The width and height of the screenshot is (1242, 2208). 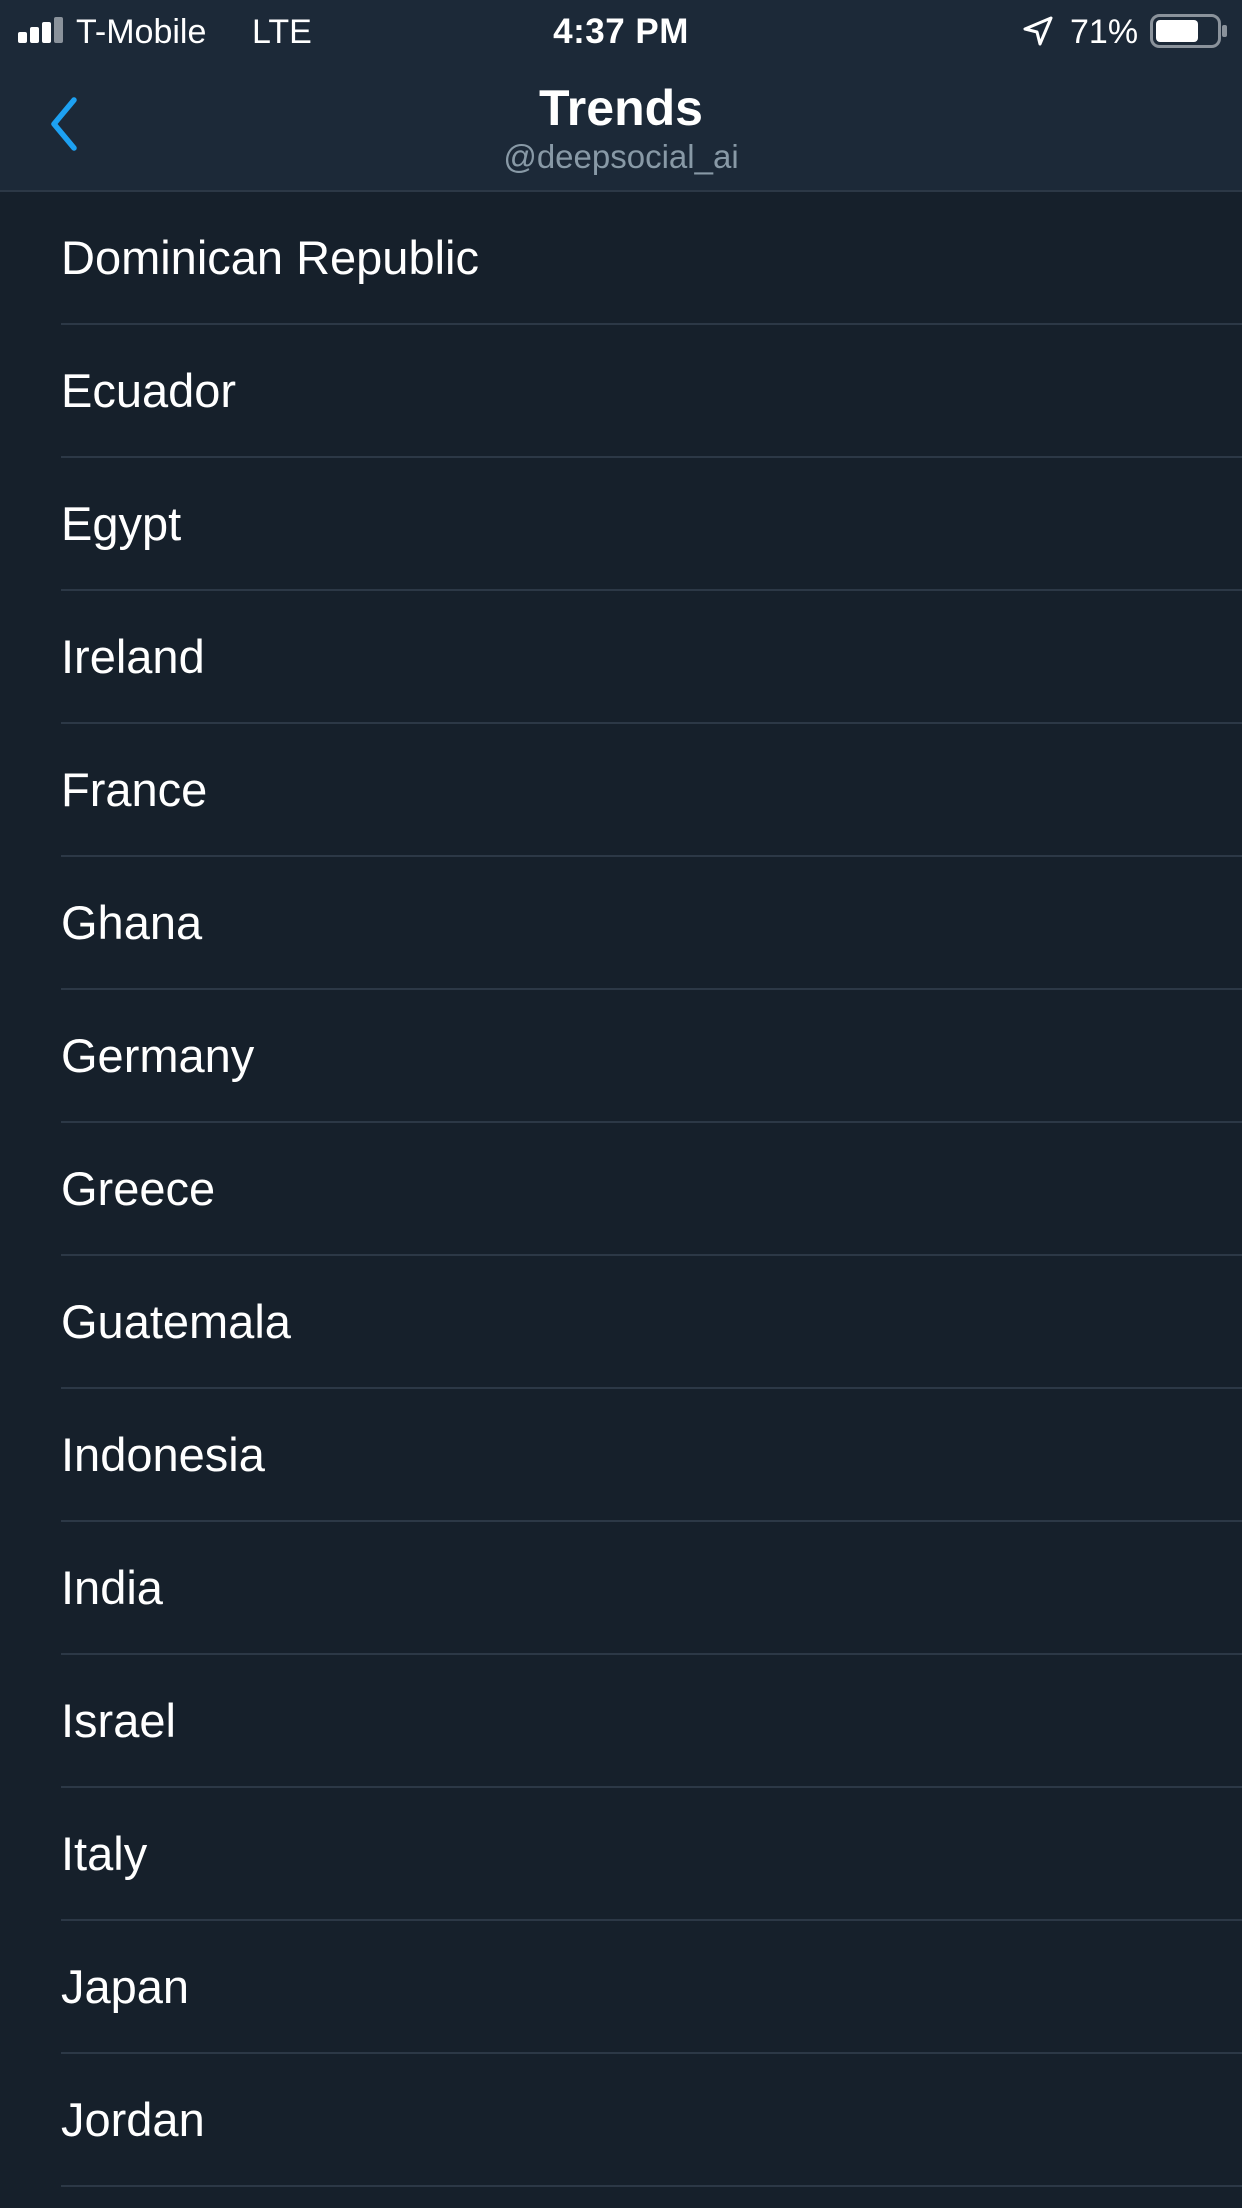 I want to click on status-bar: T-Mobile LTE 4:37 PM 71%, so click(x=621, y=31).